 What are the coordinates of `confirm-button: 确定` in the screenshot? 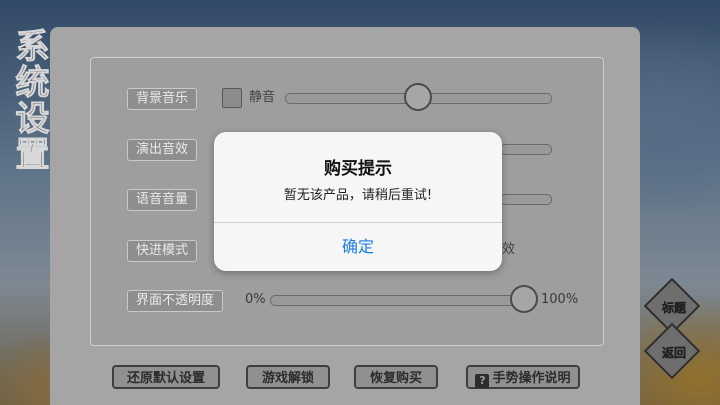 It's located at (358, 247).